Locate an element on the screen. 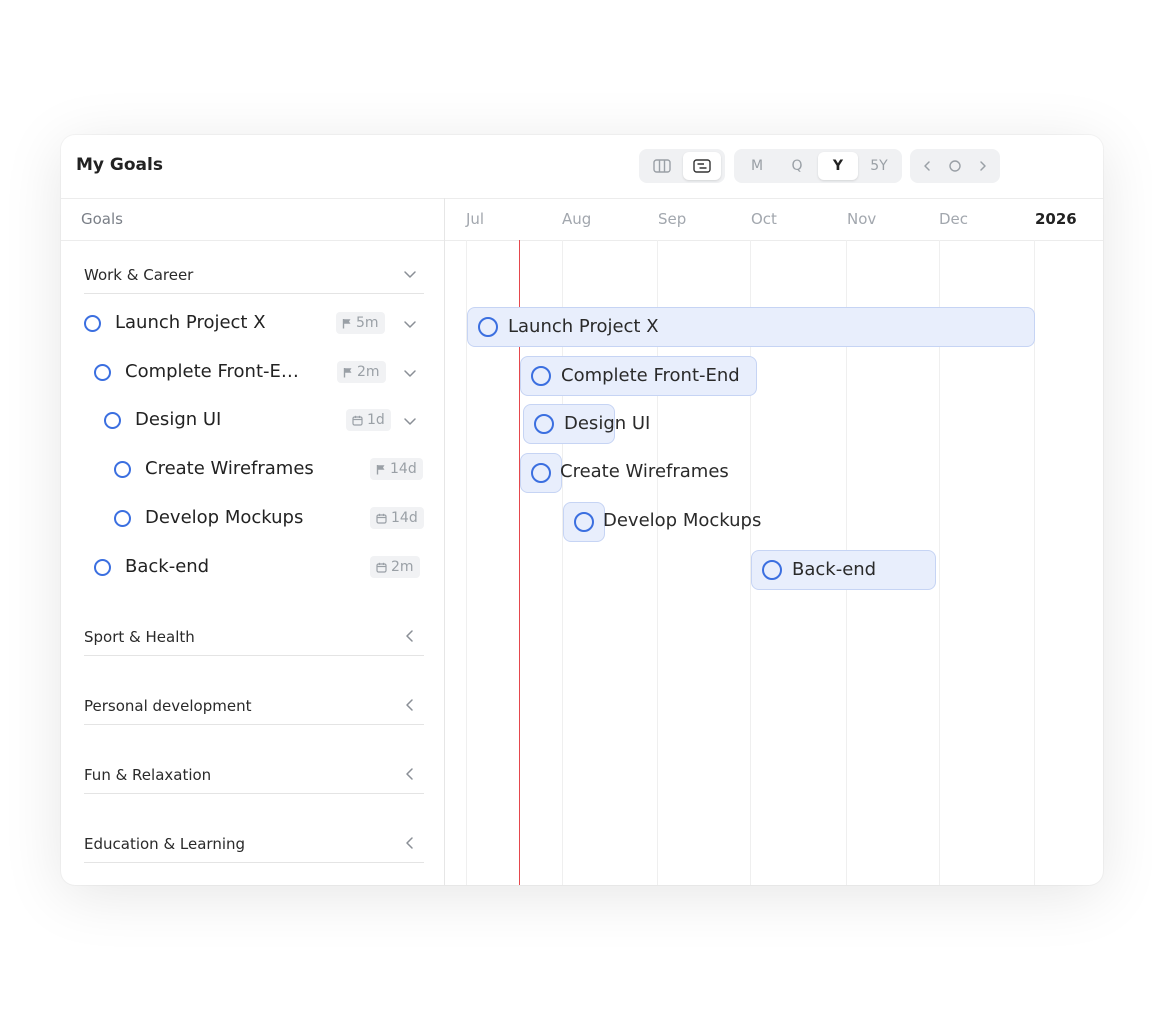 The width and height of the screenshot is (1152, 1014). page-title: My Goals is located at coordinates (119, 165).